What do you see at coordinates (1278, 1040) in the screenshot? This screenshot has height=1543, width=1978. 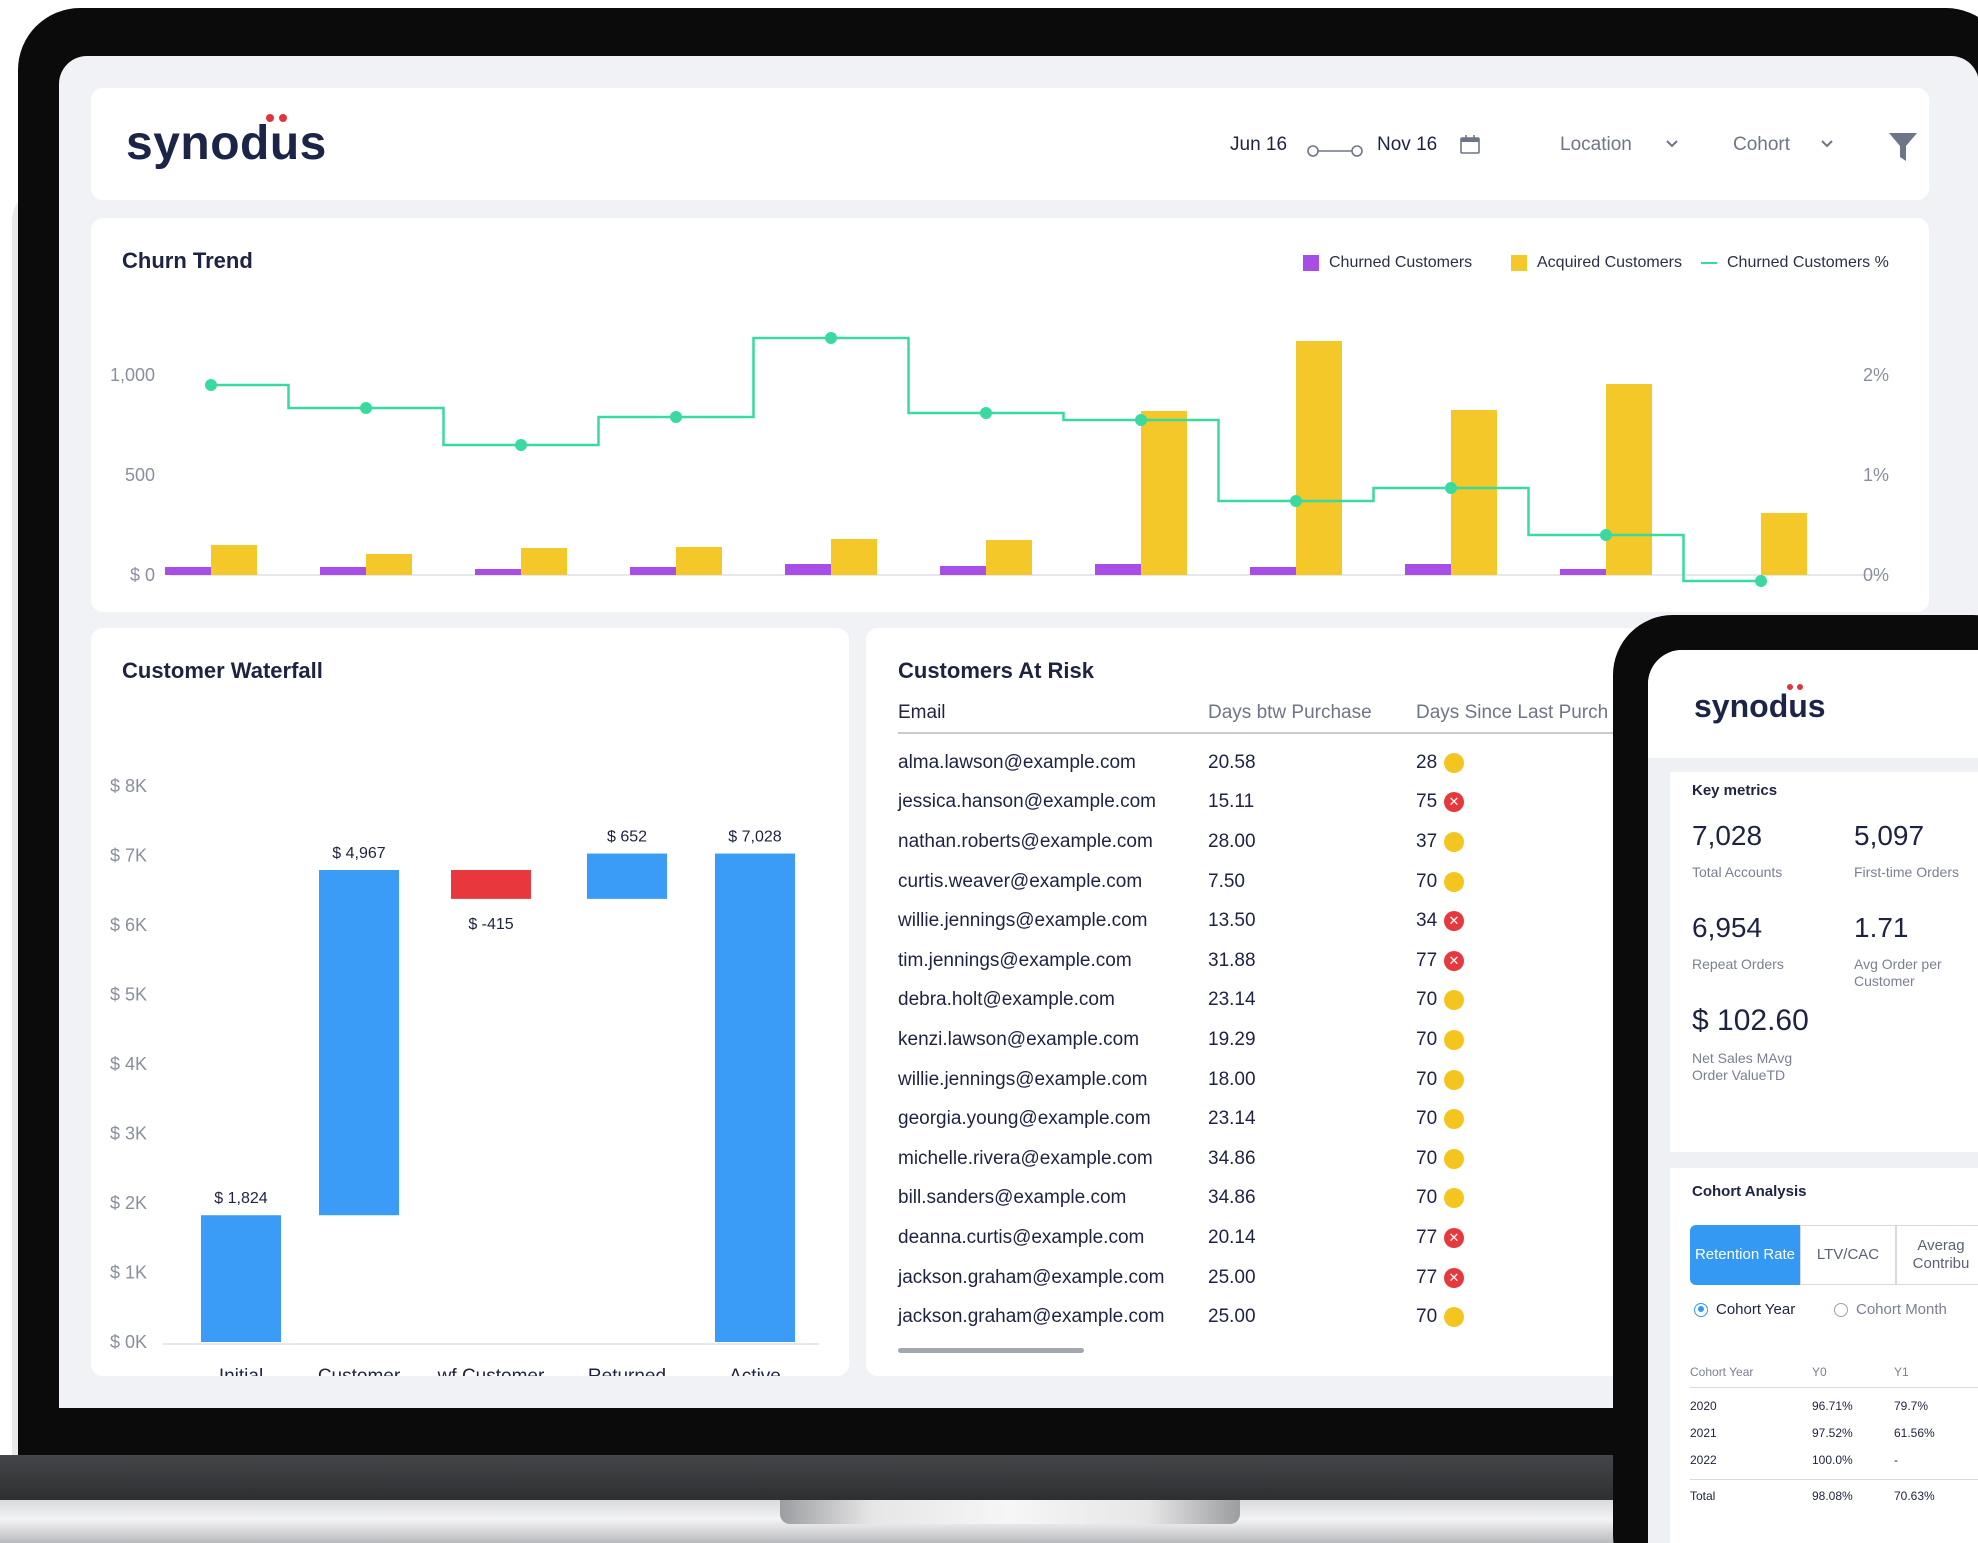 I see `table-row: kenzi.lawson@example.com 19.29 70` at bounding box center [1278, 1040].